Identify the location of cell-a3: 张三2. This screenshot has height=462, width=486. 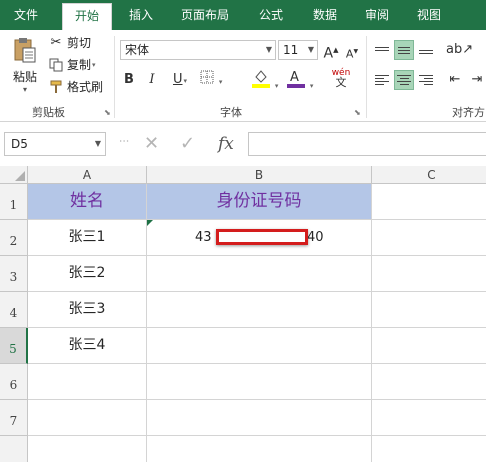
(87, 274).